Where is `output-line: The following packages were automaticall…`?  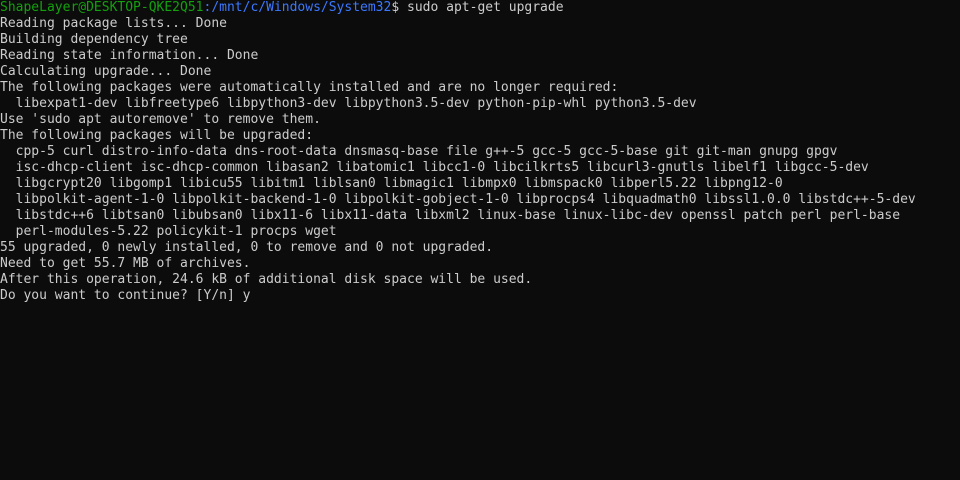
output-line: The following packages were automaticall… is located at coordinates (309, 87).